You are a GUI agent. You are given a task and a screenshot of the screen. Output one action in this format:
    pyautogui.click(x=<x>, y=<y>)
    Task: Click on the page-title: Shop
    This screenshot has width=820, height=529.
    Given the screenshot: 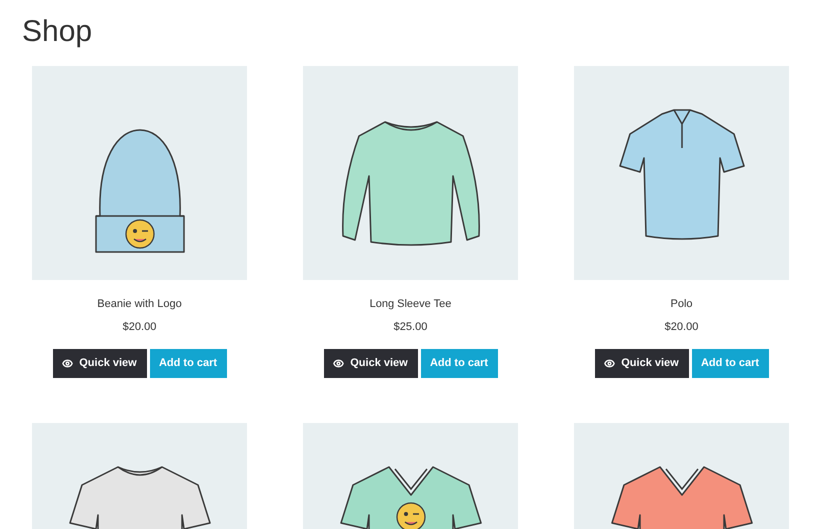 What is the action you would take?
    pyautogui.click(x=57, y=32)
    